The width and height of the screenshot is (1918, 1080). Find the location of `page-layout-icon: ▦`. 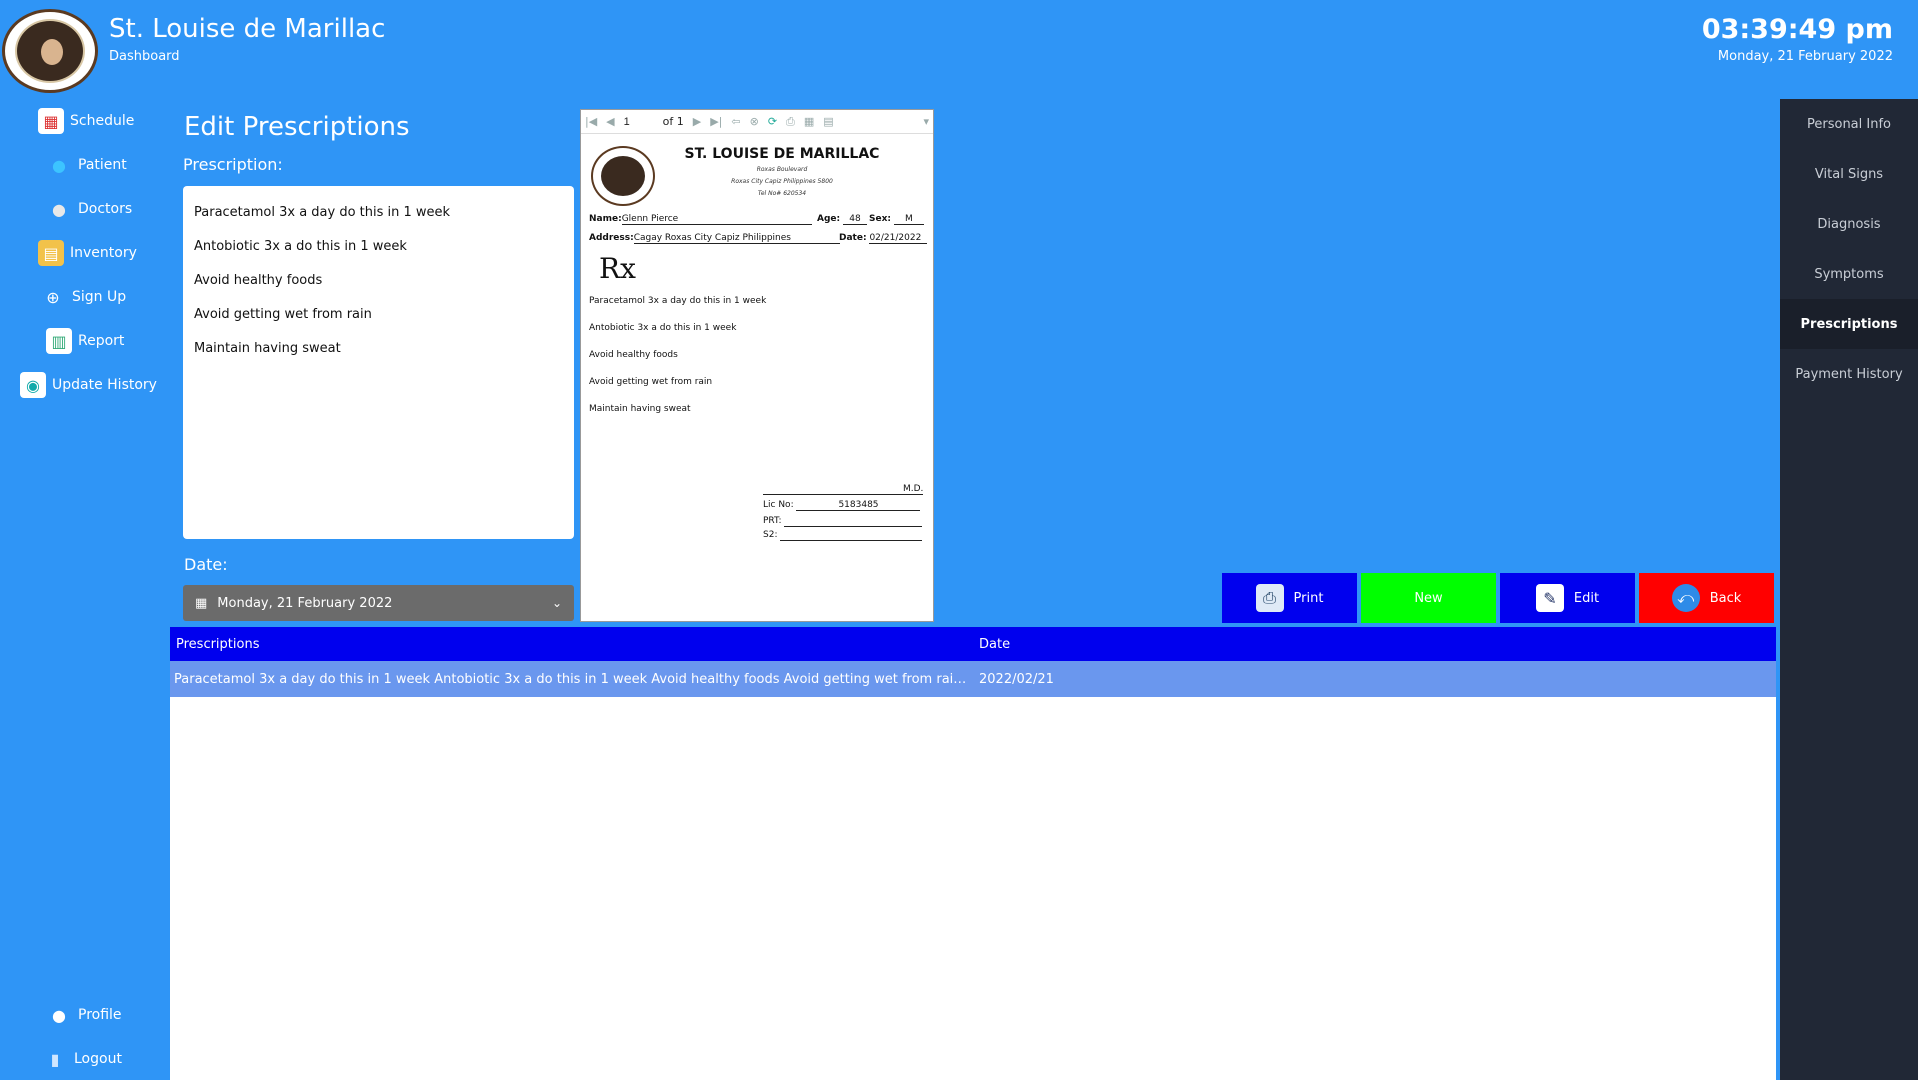

page-layout-icon: ▦ is located at coordinates (809, 121).